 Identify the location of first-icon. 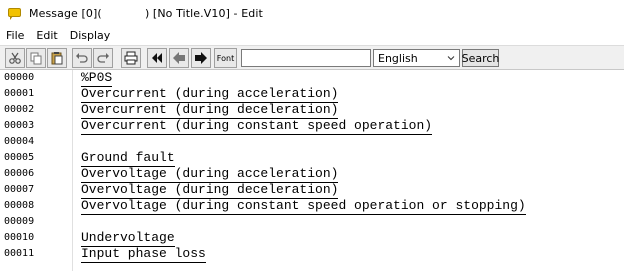
(157, 58).